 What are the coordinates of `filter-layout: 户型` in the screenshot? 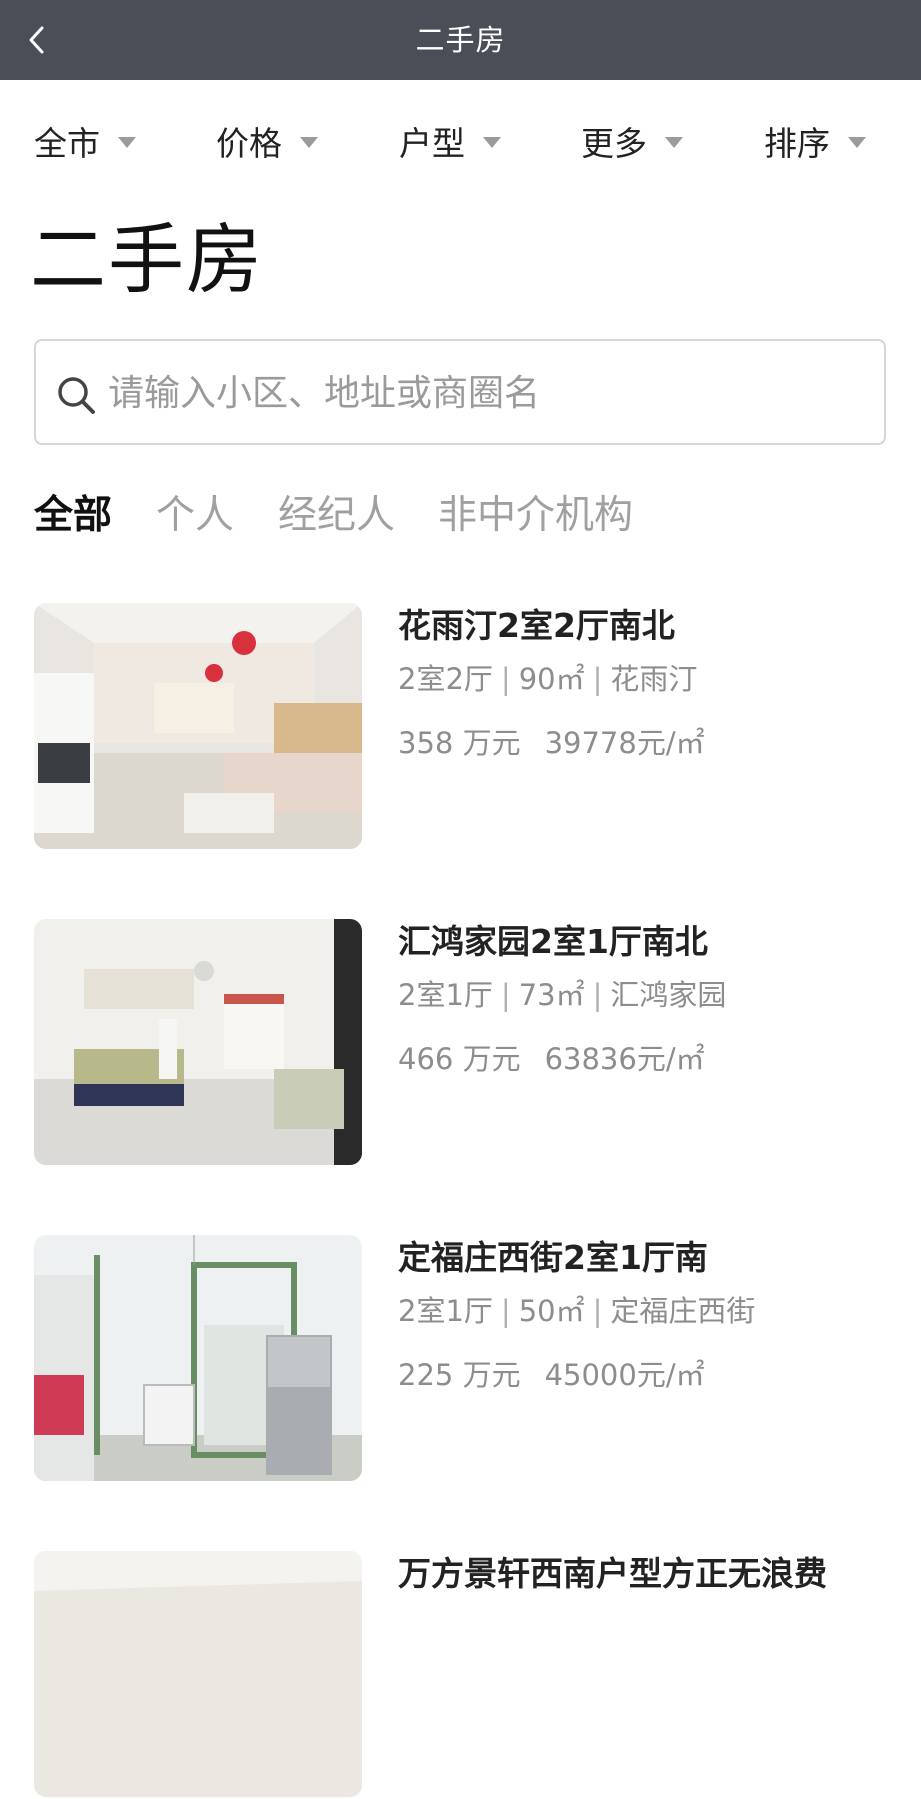 It's located at (450, 141).